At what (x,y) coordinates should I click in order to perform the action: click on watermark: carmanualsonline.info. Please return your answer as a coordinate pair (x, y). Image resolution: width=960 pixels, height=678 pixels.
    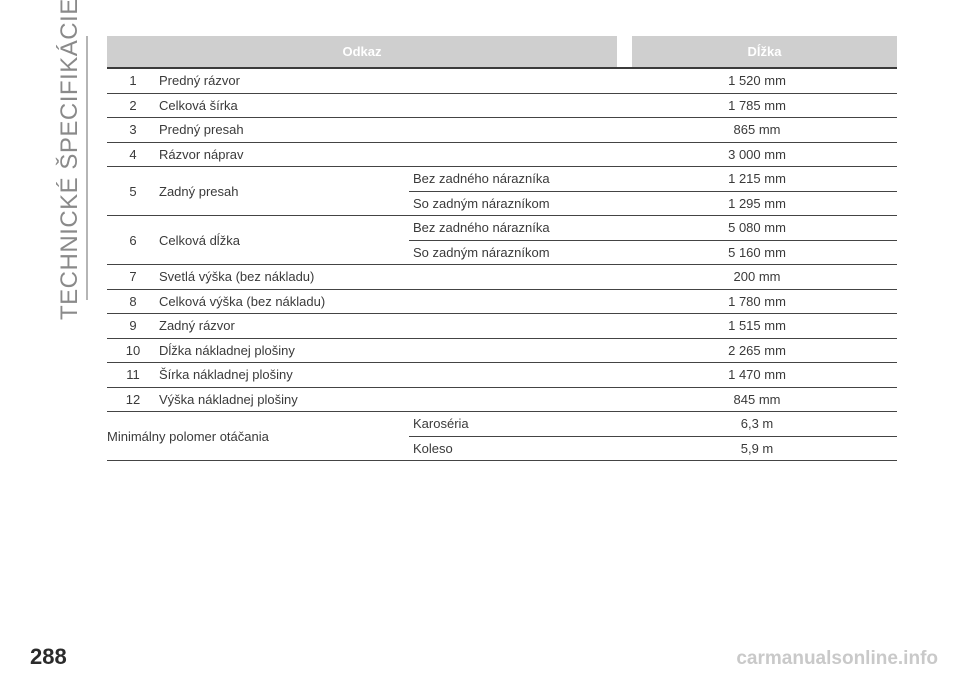
    Looking at the image, I should click on (837, 658).